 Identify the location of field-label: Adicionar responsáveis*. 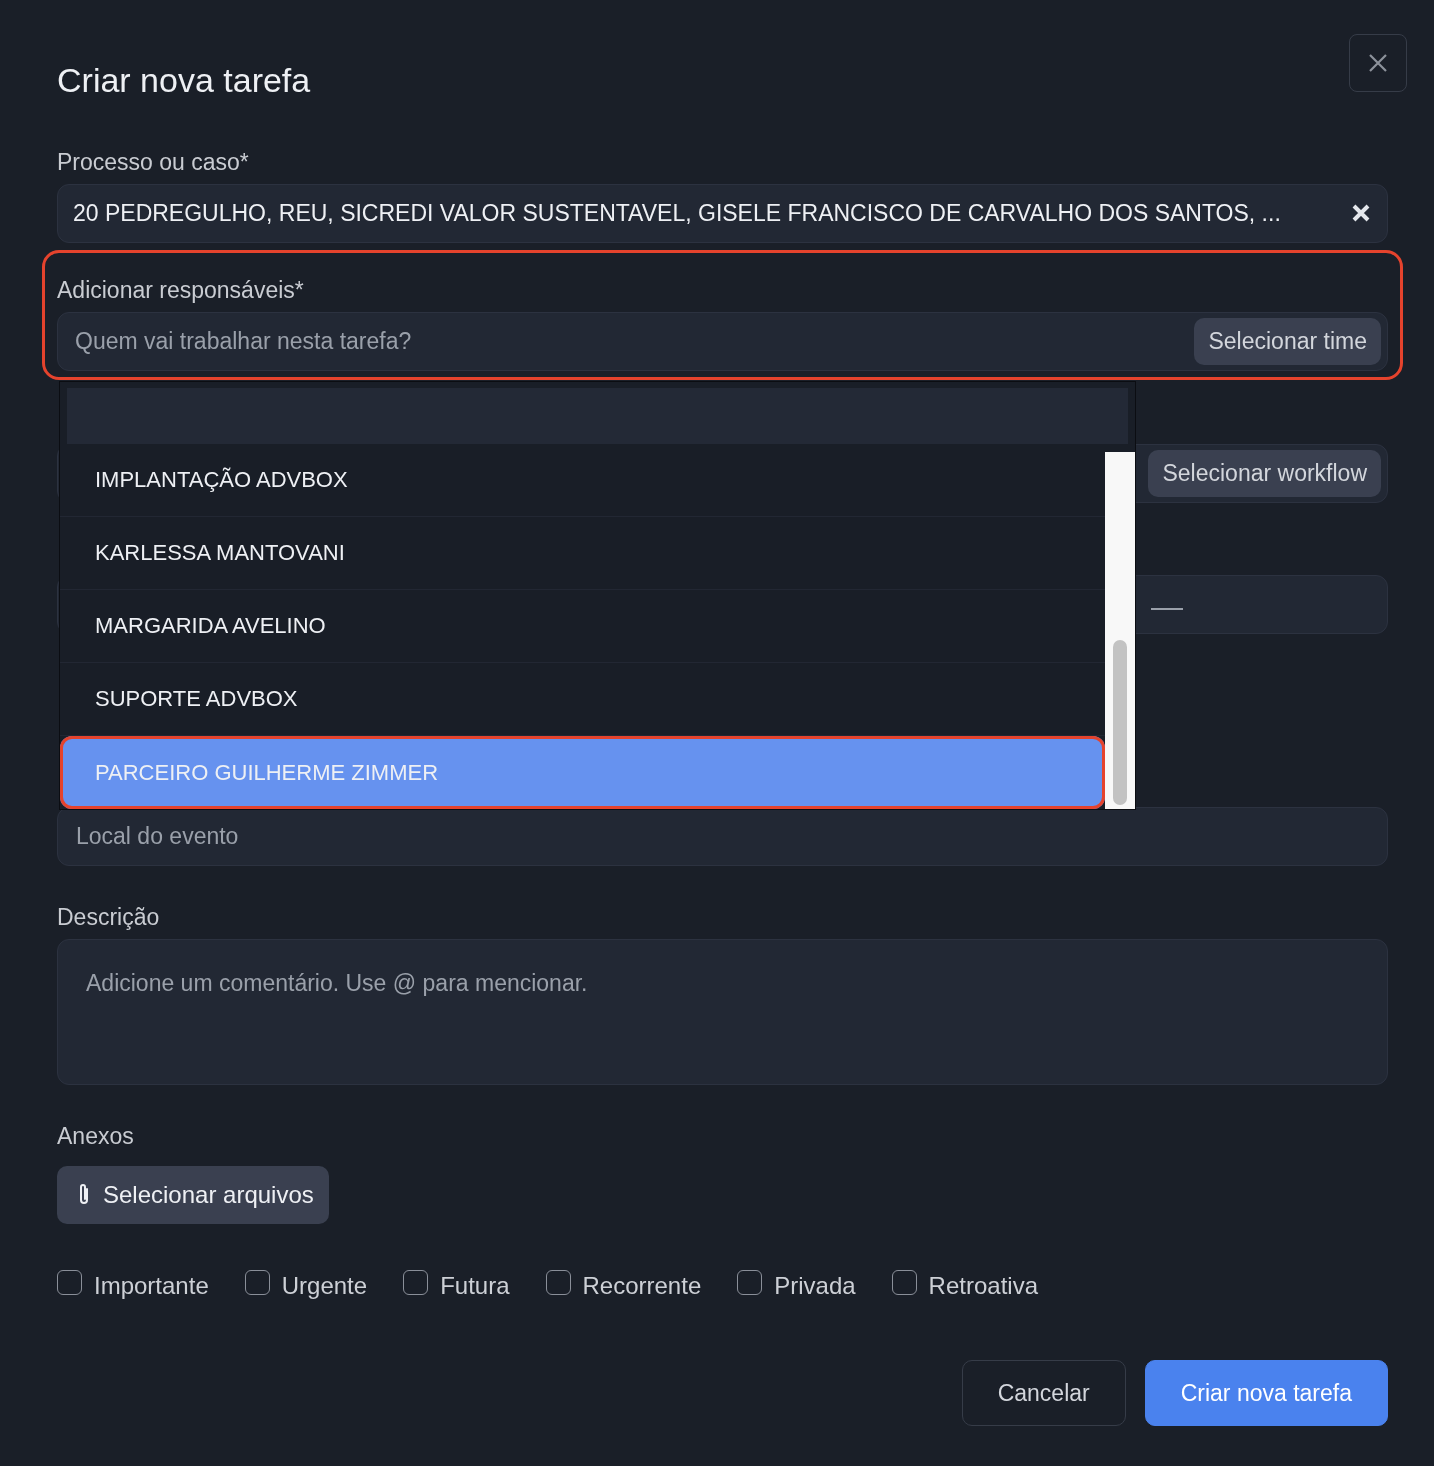
(181, 290).